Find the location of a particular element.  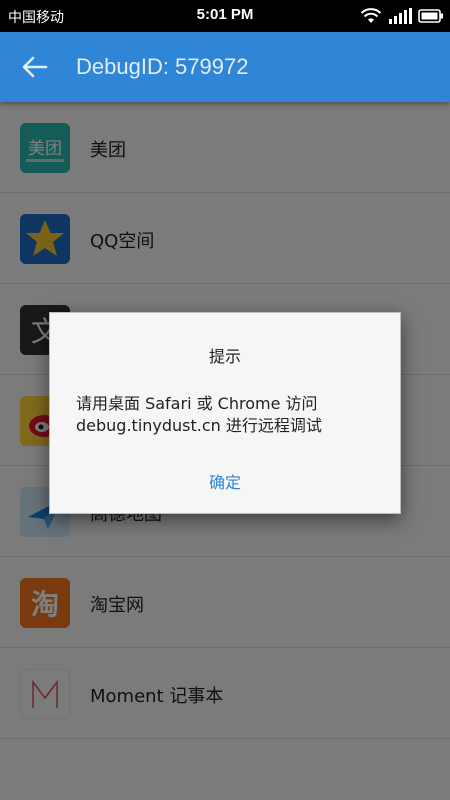

wifi-icon is located at coordinates (371, 15).